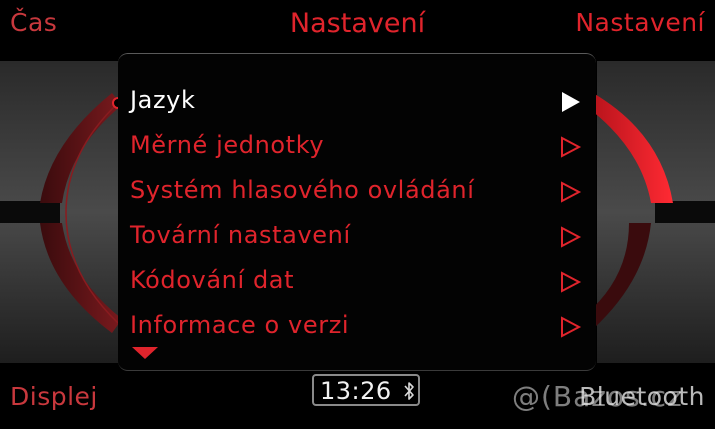 Image resolution: width=715 pixels, height=429 pixels. Describe the element at coordinates (240, 325) in the screenshot. I see `menu-item-label: Informace o verzi` at that location.